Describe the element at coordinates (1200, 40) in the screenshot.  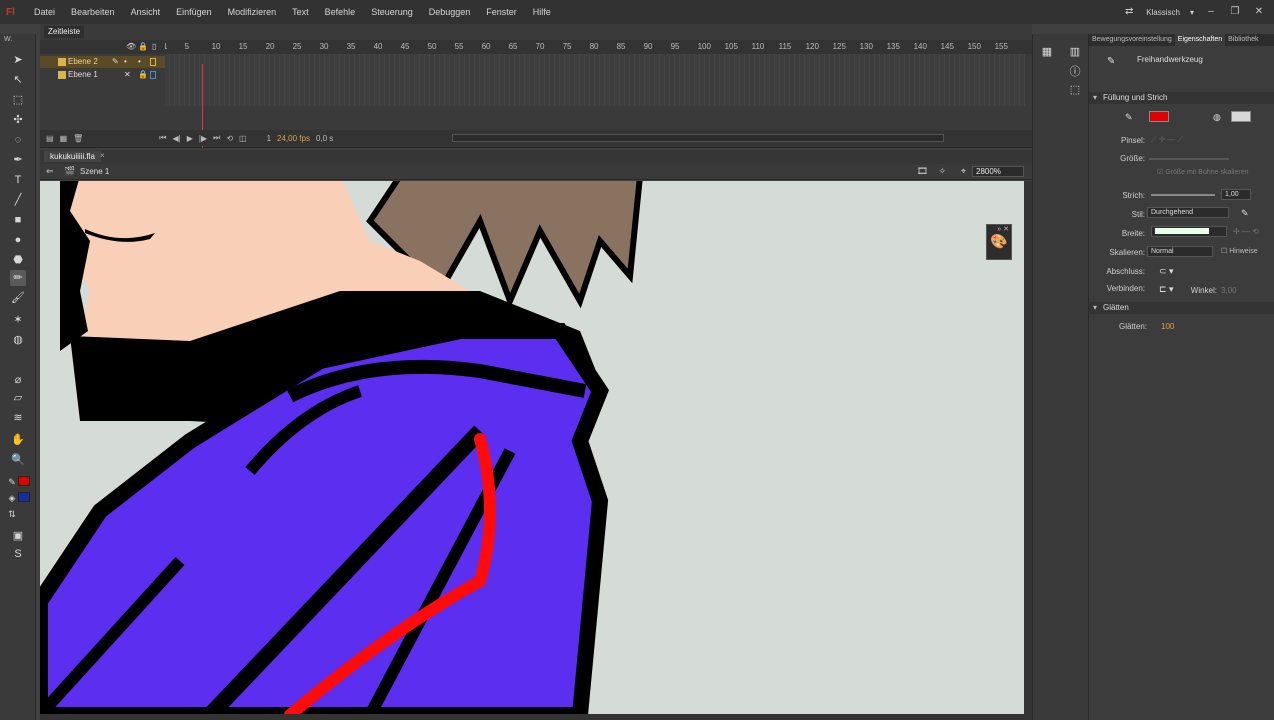
I see `tab-properties: Eigenschaften` at that location.